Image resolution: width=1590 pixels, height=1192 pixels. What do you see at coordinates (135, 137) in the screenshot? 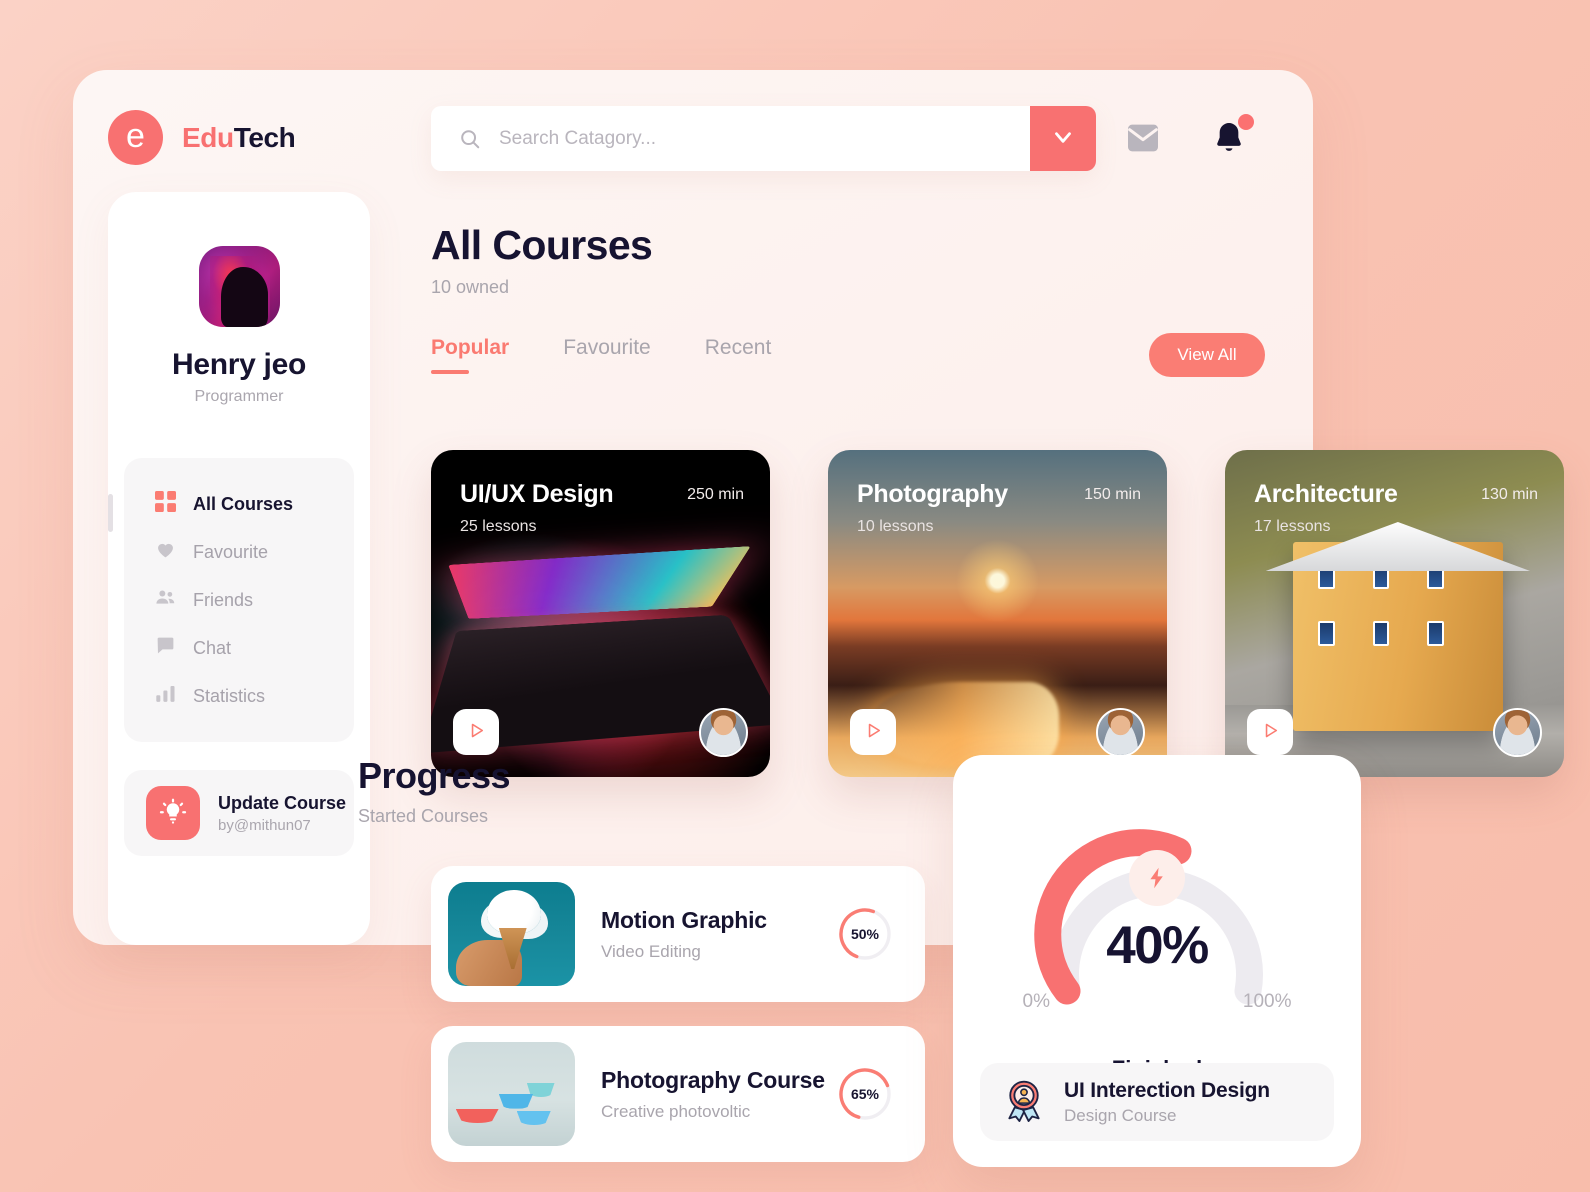
I see `logo-mark-icon: e` at bounding box center [135, 137].